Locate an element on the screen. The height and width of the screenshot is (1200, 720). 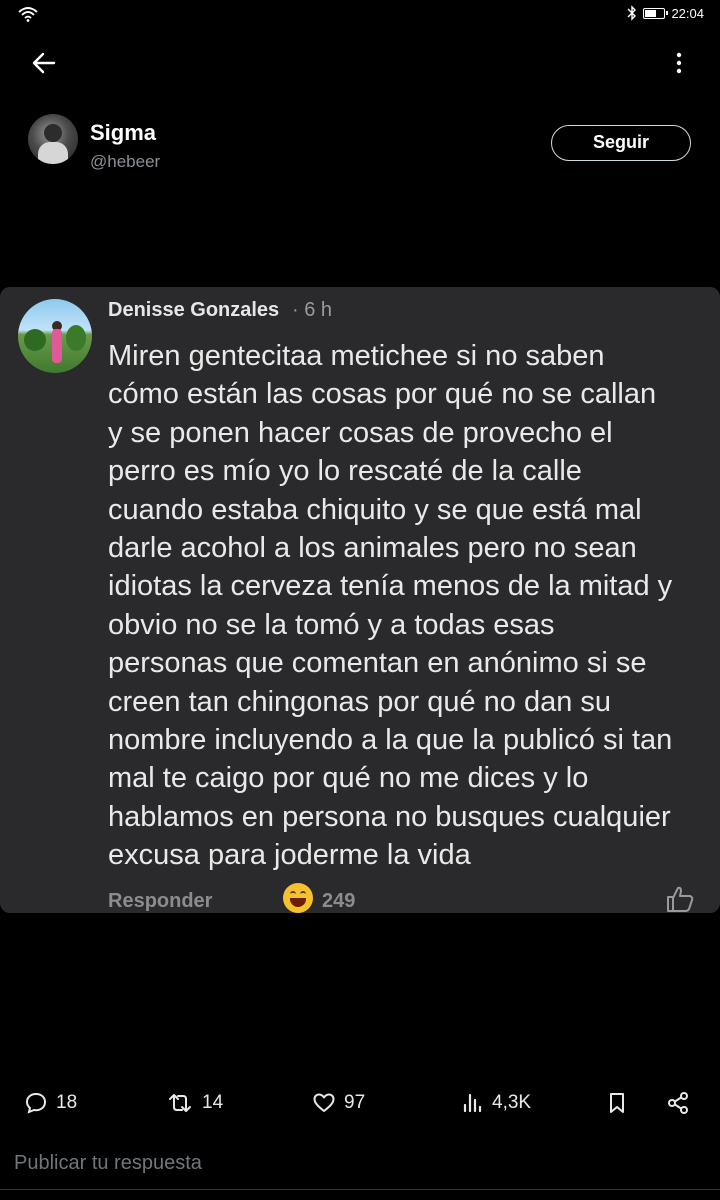
repost-icon is located at coordinates (180, 1103).